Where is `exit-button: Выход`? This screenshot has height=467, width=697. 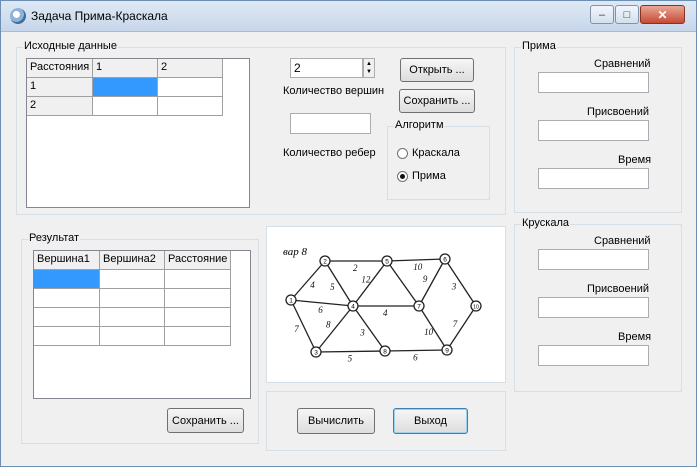 exit-button: Выход is located at coordinates (430, 421).